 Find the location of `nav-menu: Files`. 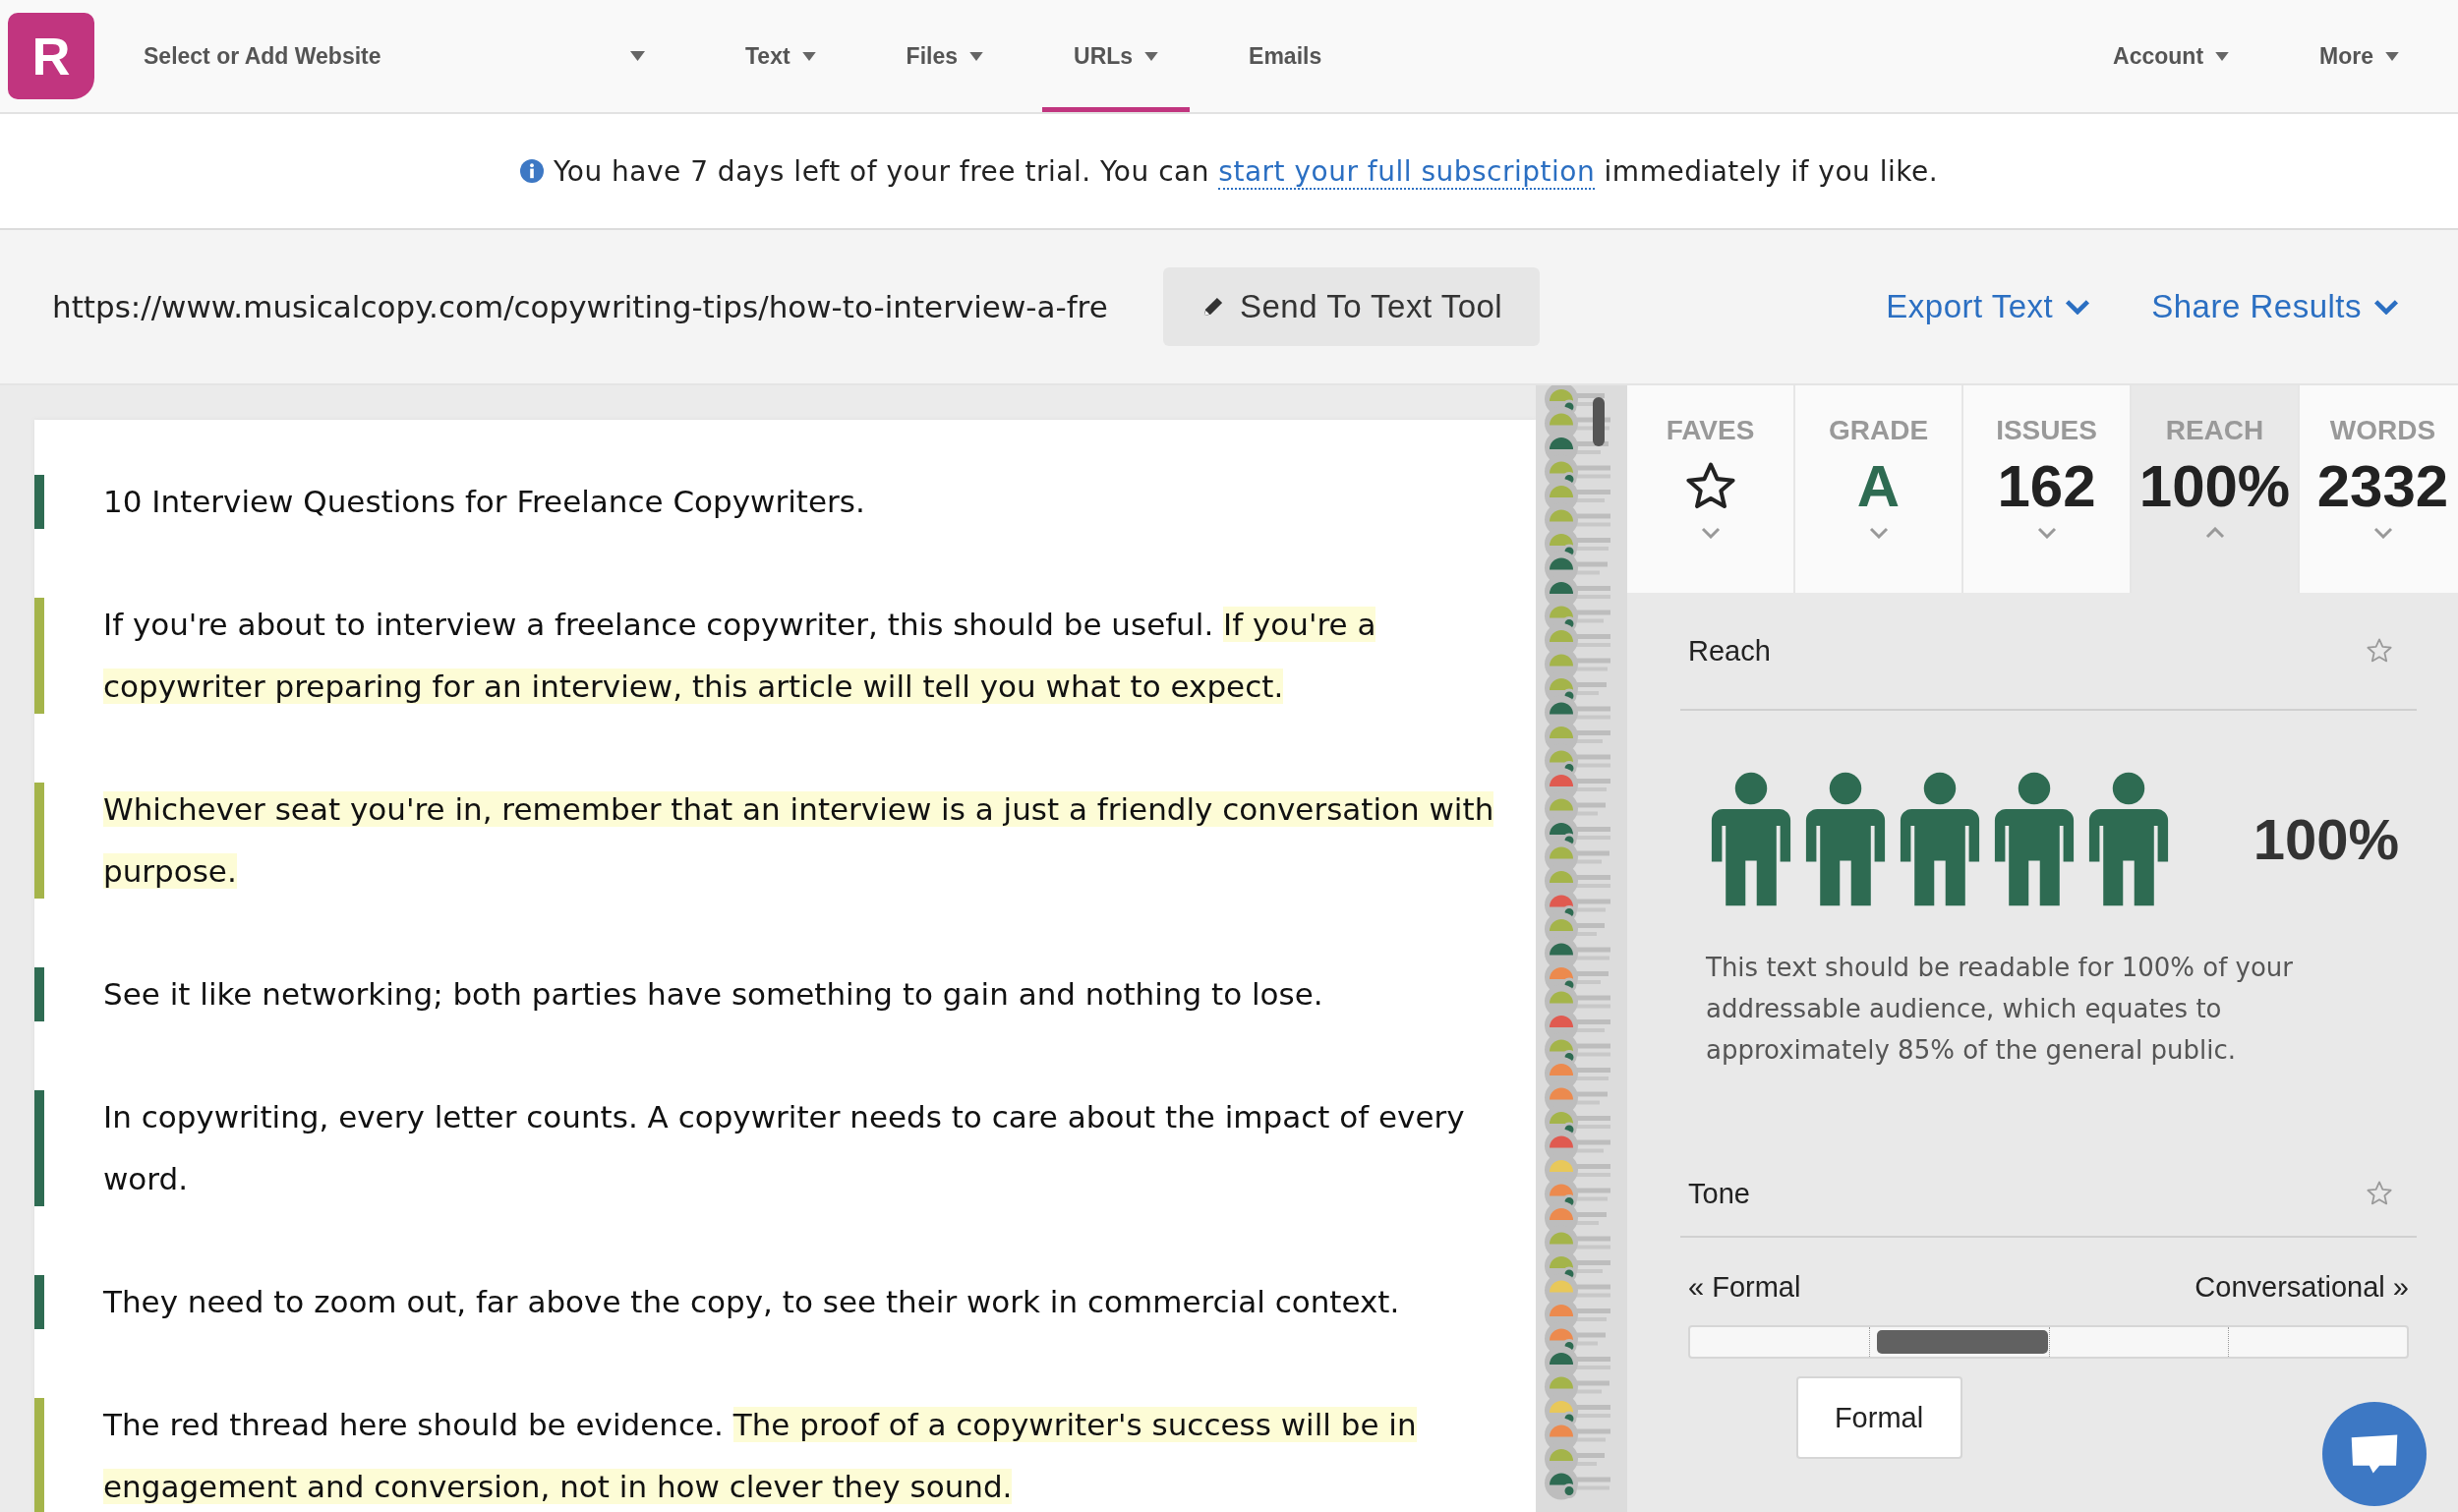

nav-menu: Files is located at coordinates (944, 56).